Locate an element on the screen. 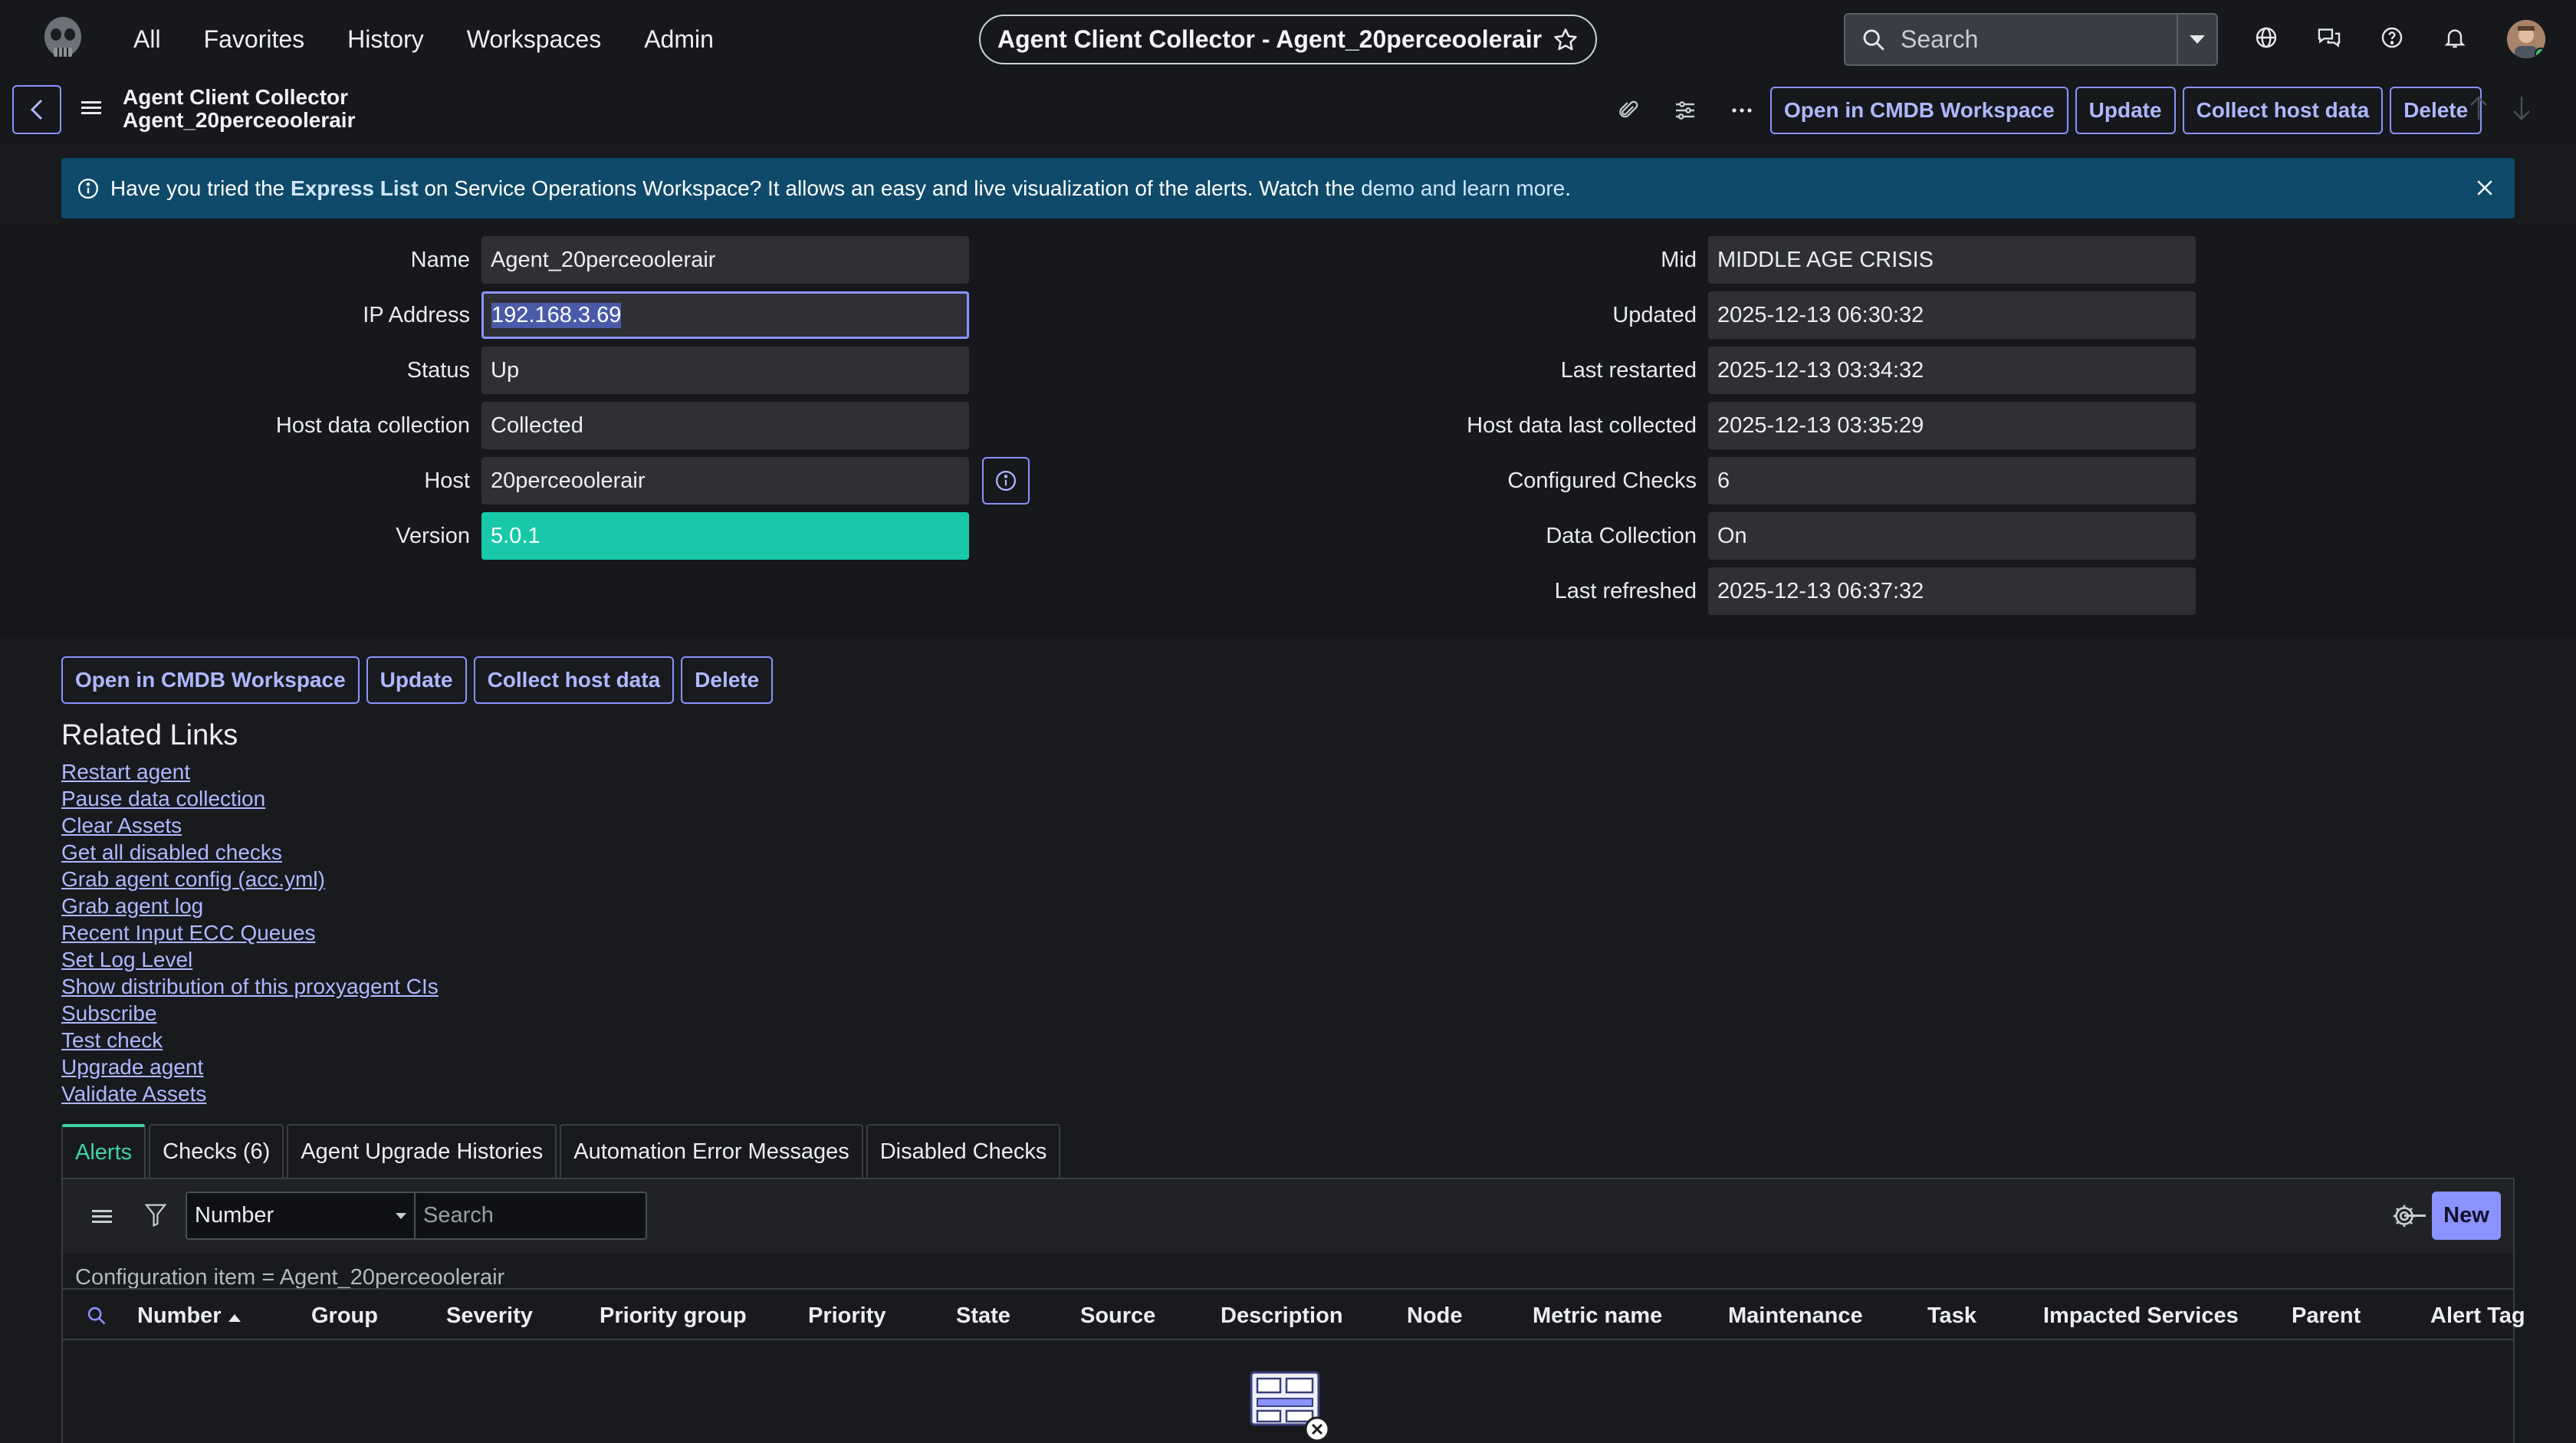 The height and width of the screenshot is (1443, 2576). tab-checks: Checks (6) is located at coordinates (216, 1151).